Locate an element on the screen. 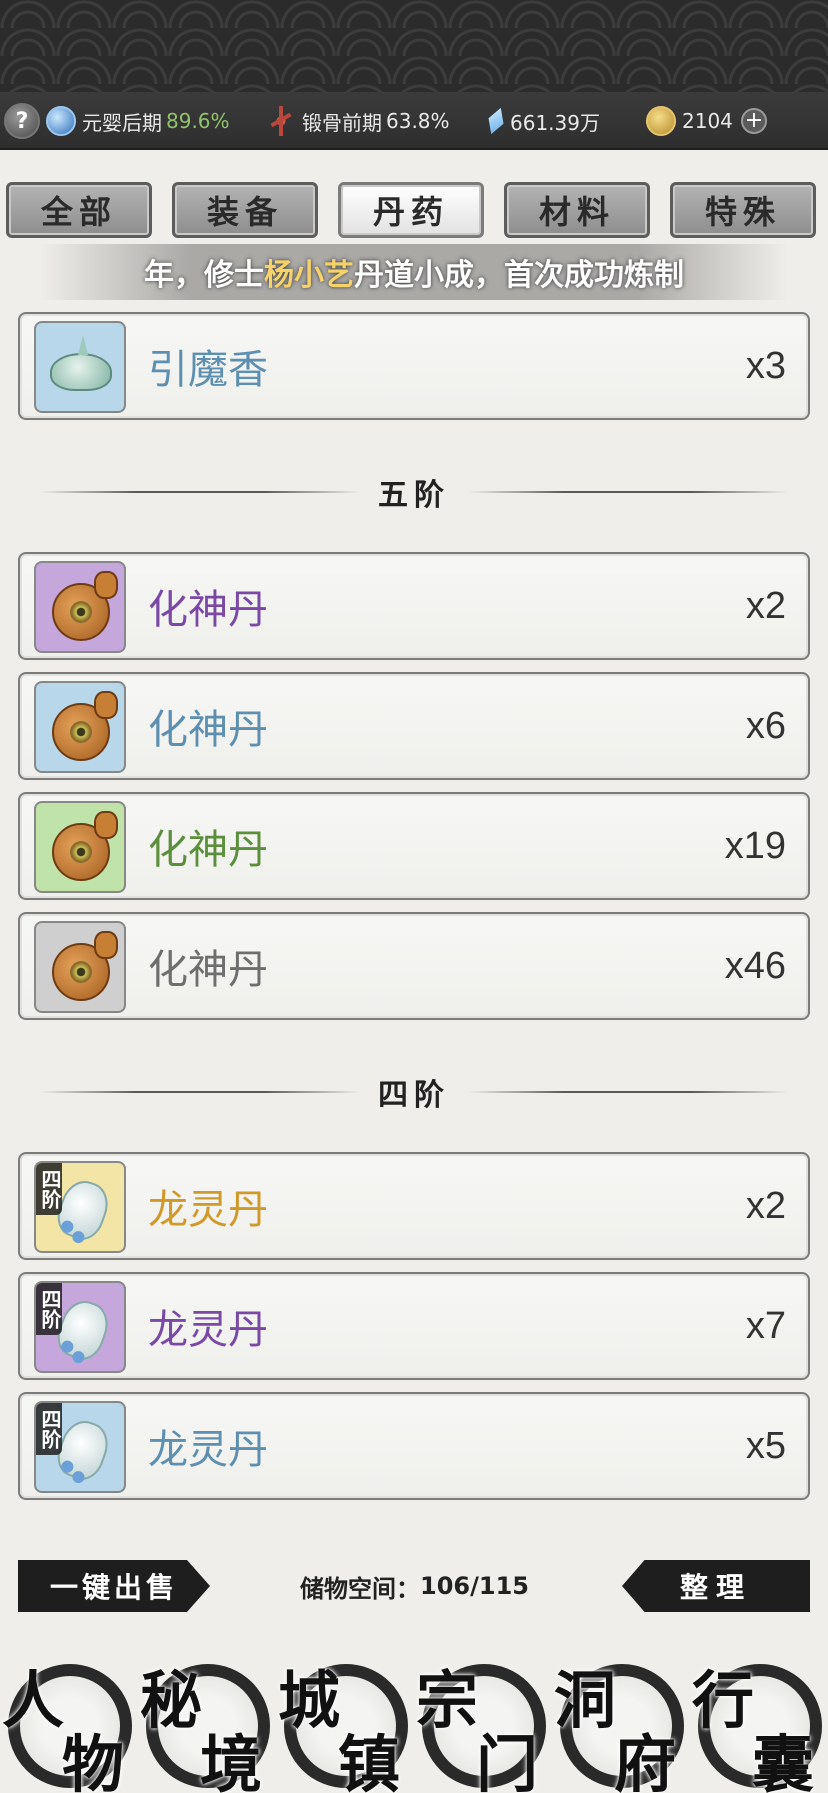 This screenshot has width=828, height=1793. body-stat: 锻骨前期 63.8% is located at coordinates (358, 121).